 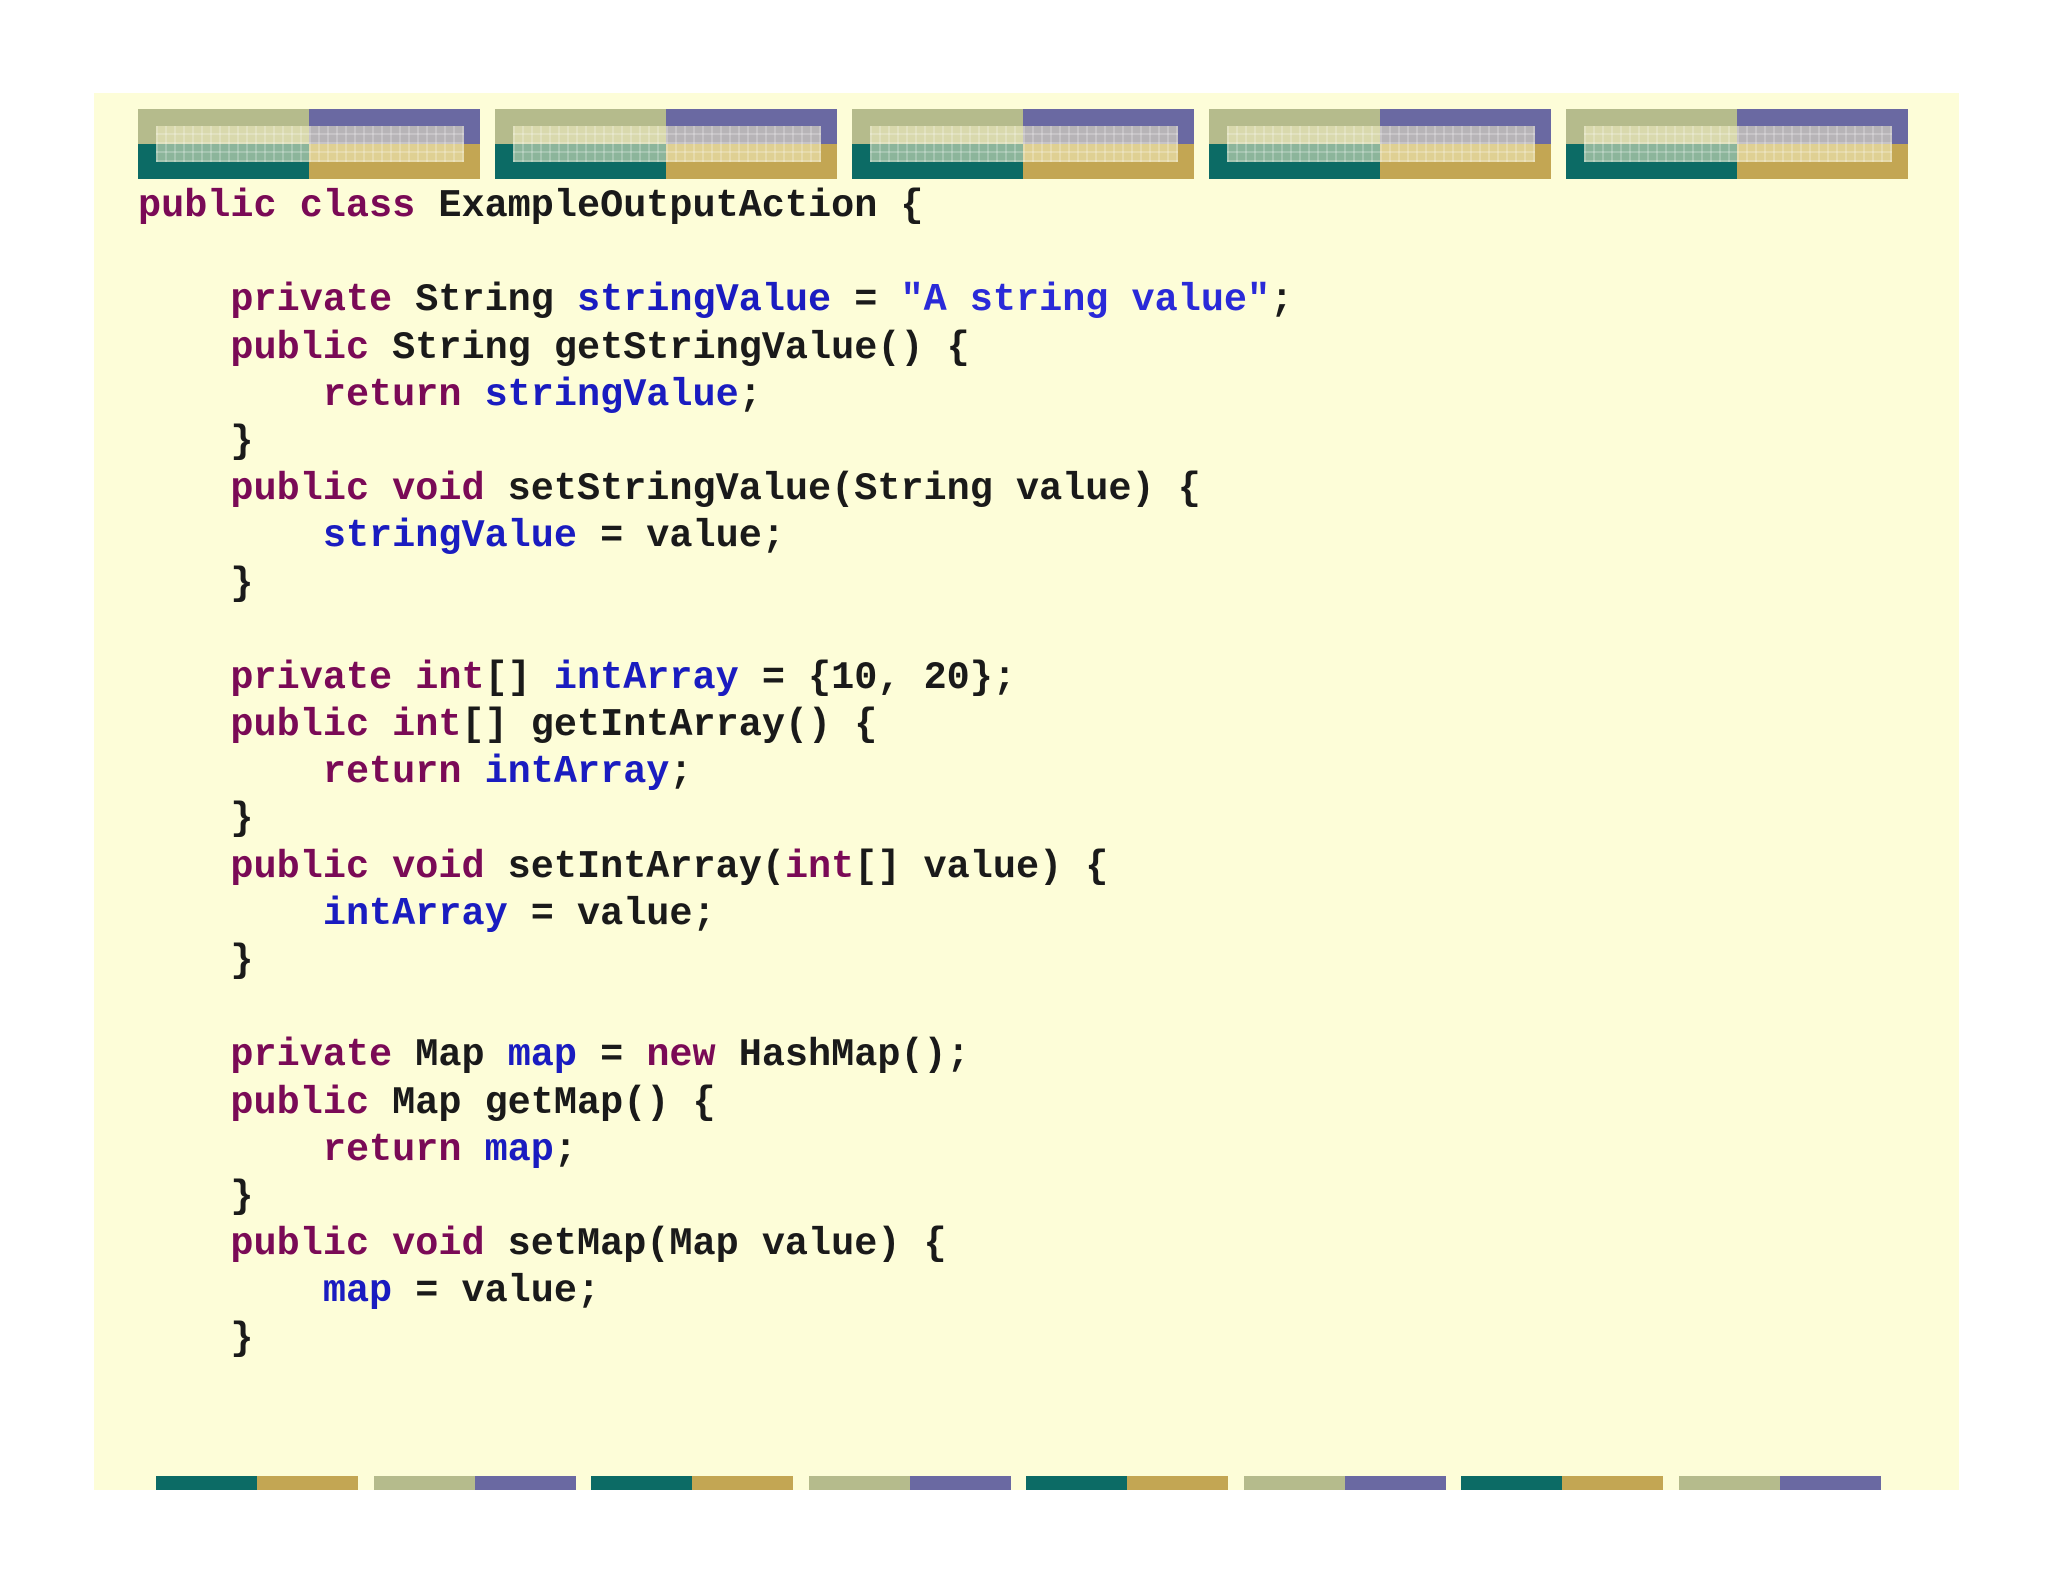 What do you see at coordinates (1019, 1483) in the screenshot?
I see `footer-decoration` at bounding box center [1019, 1483].